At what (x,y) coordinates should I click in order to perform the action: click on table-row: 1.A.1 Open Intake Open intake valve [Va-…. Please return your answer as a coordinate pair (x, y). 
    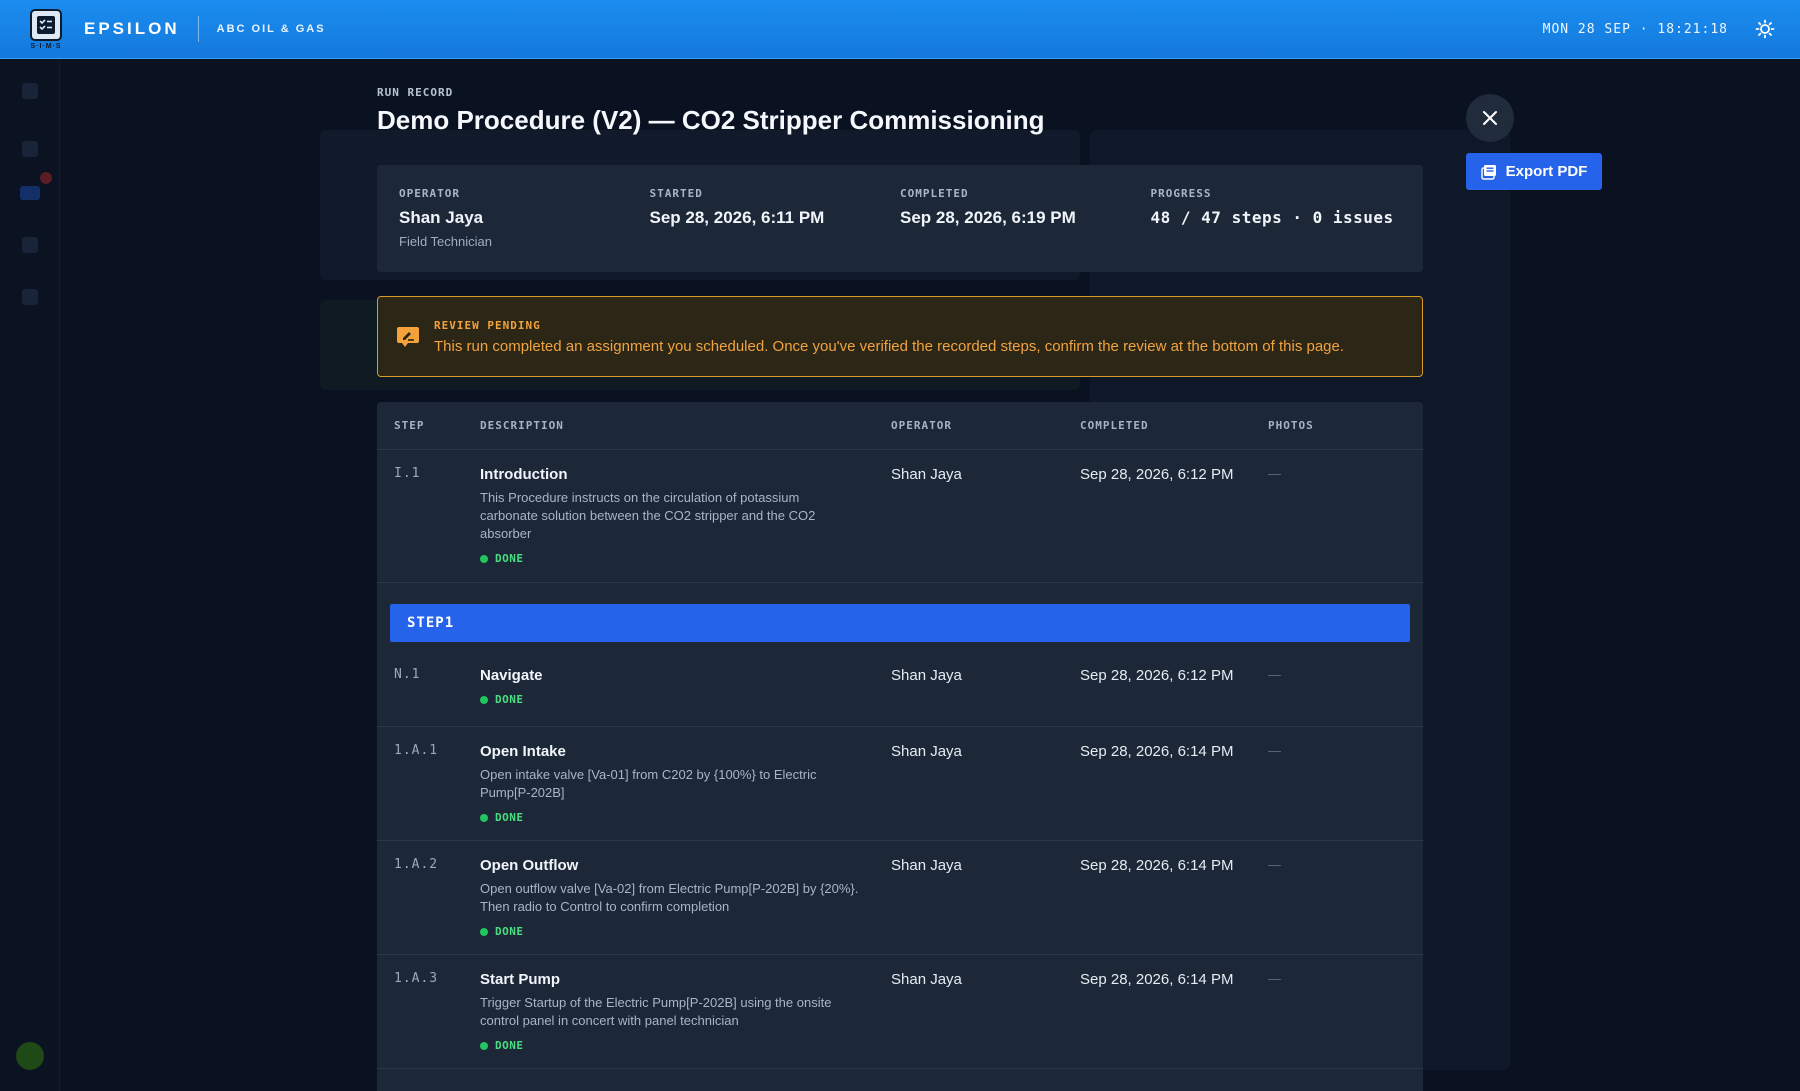
    Looking at the image, I should click on (900, 784).